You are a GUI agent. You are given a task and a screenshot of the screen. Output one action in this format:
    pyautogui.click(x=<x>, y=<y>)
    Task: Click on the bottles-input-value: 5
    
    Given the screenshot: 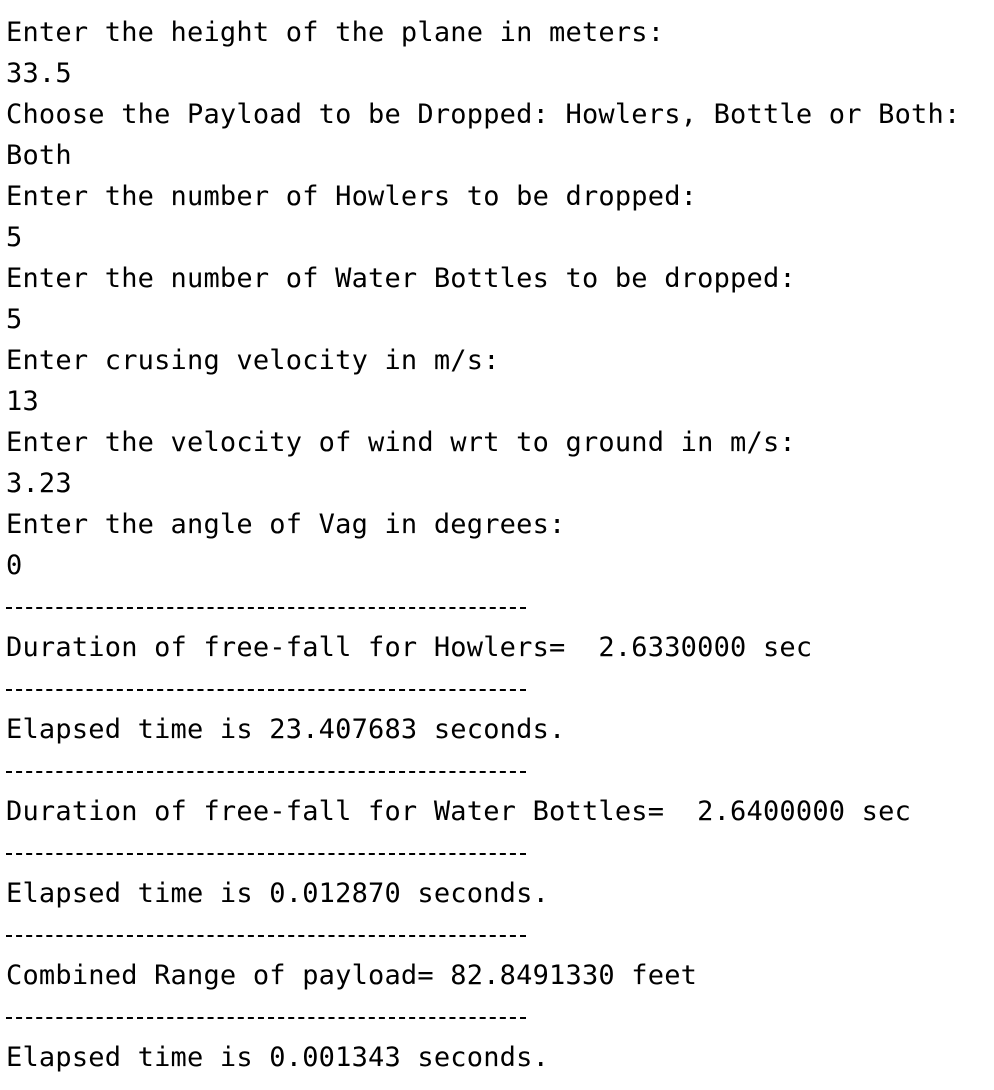 What is the action you would take?
    pyautogui.click(x=14, y=319)
    